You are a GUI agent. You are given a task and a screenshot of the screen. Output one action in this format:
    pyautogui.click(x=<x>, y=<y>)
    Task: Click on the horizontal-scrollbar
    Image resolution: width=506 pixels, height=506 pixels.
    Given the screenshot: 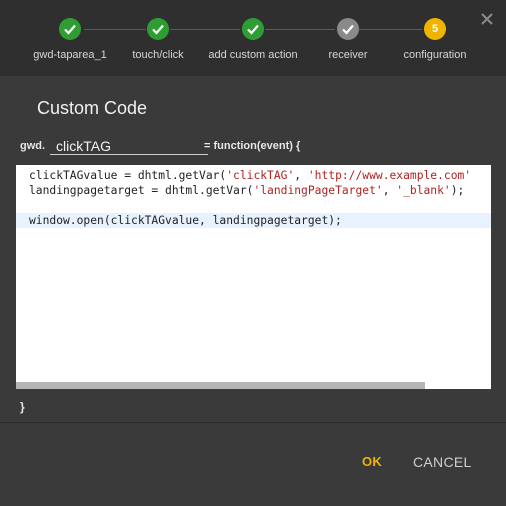 What is the action you would take?
    pyautogui.click(x=253, y=385)
    